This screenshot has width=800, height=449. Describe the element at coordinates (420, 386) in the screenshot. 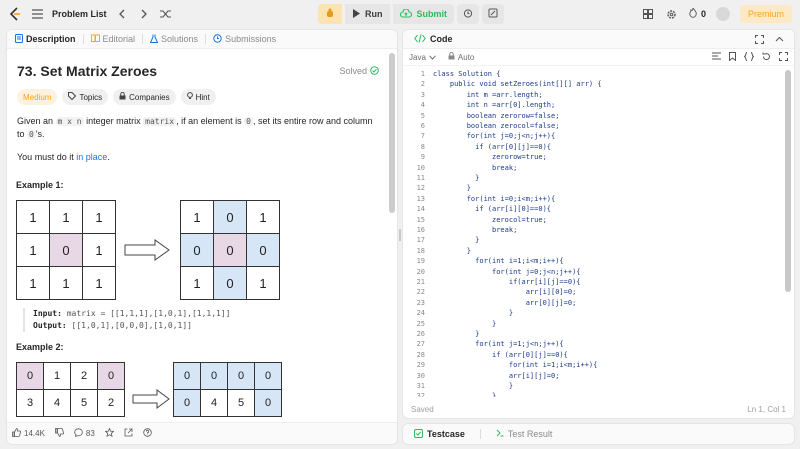

I see `line-number: 31` at that location.